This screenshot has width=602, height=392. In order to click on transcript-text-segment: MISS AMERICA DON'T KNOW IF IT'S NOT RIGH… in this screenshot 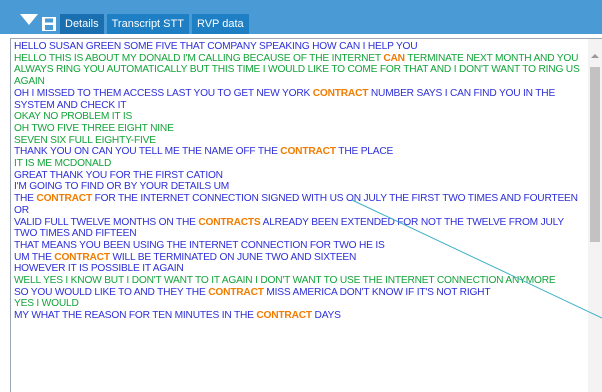, I will do `click(377, 292)`.